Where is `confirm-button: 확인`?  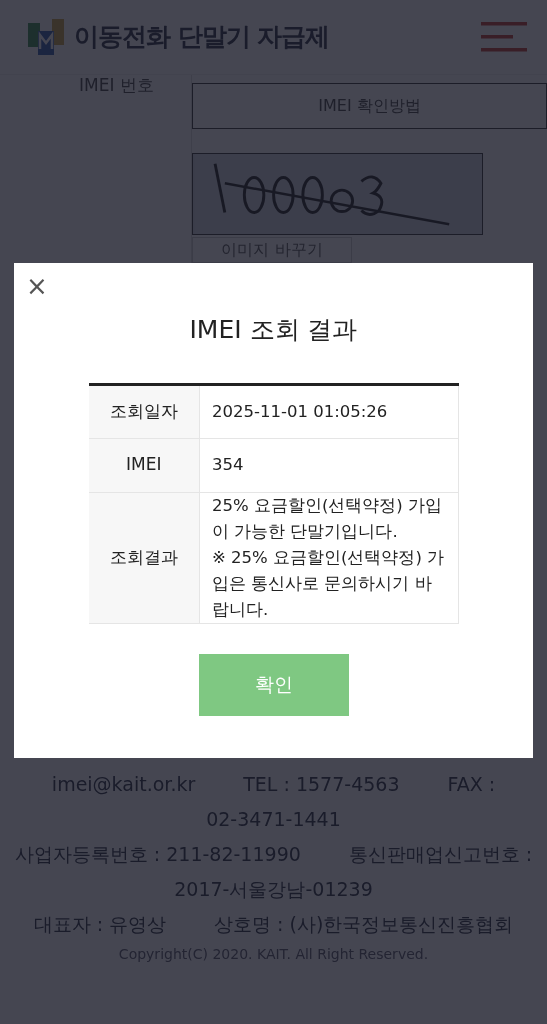
confirm-button: 확인 is located at coordinates (273, 684).